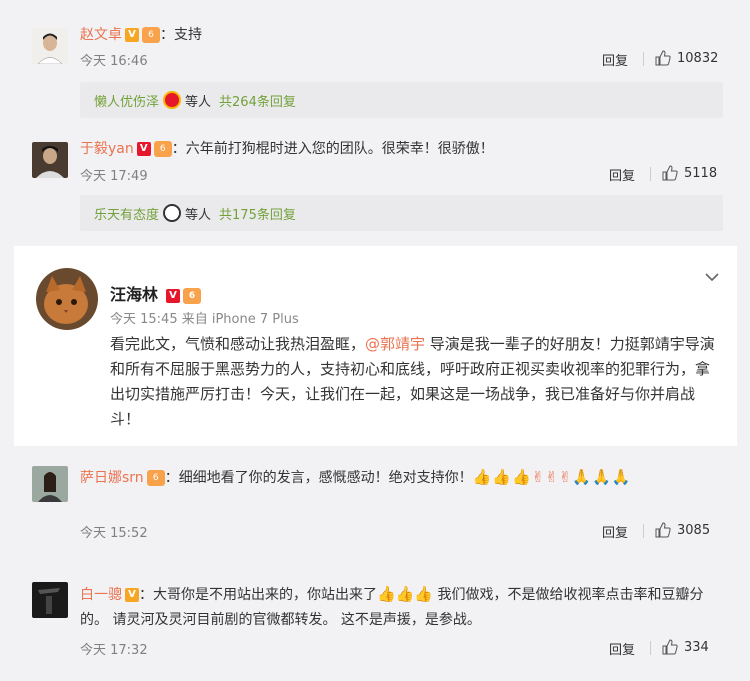 This screenshot has width=750, height=681. Describe the element at coordinates (375, 46) in the screenshot. I see `comment-item: 赵文卓 V 6 ：支持 今天 16:46 回复 10832` at that location.